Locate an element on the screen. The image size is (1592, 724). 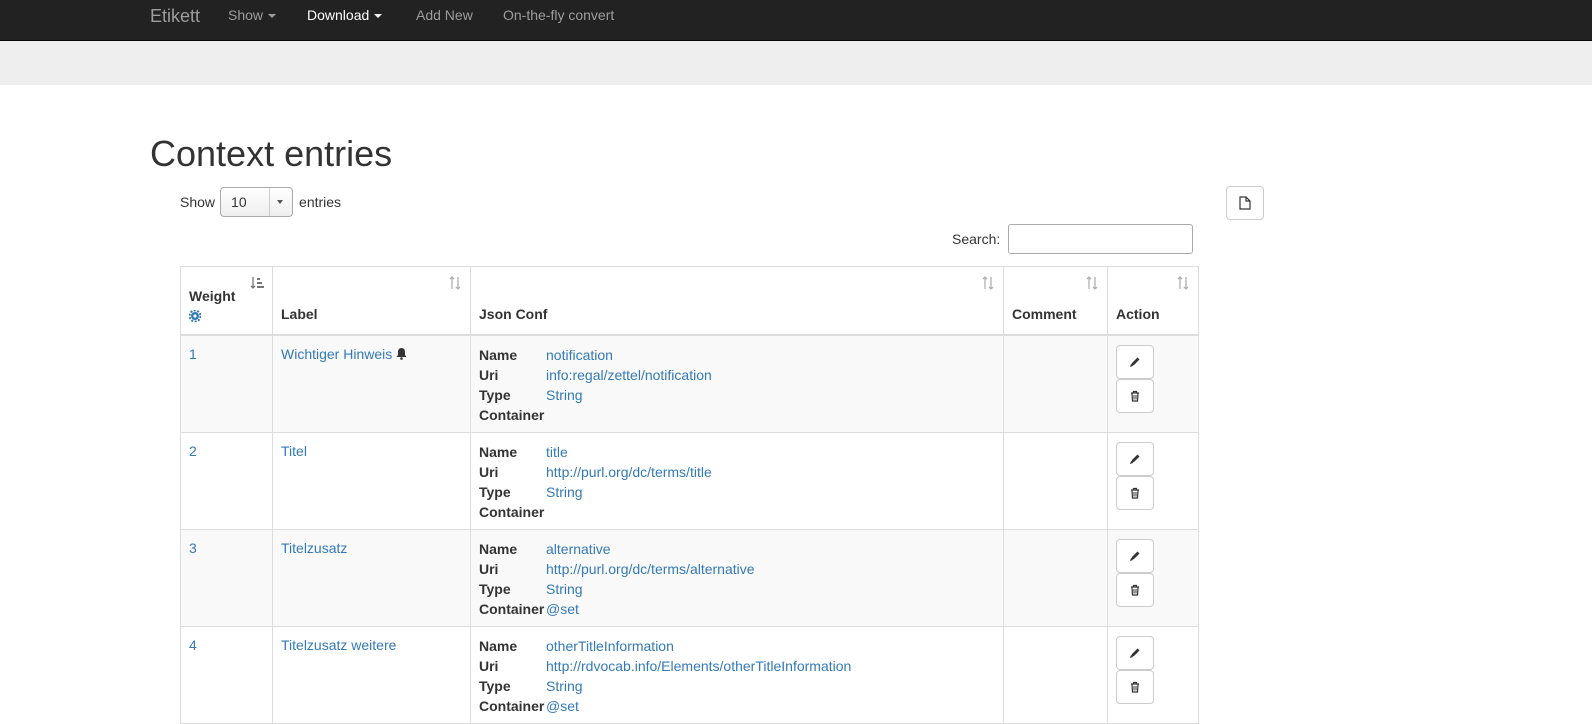
search-area: Search: is located at coordinates (1073, 239).